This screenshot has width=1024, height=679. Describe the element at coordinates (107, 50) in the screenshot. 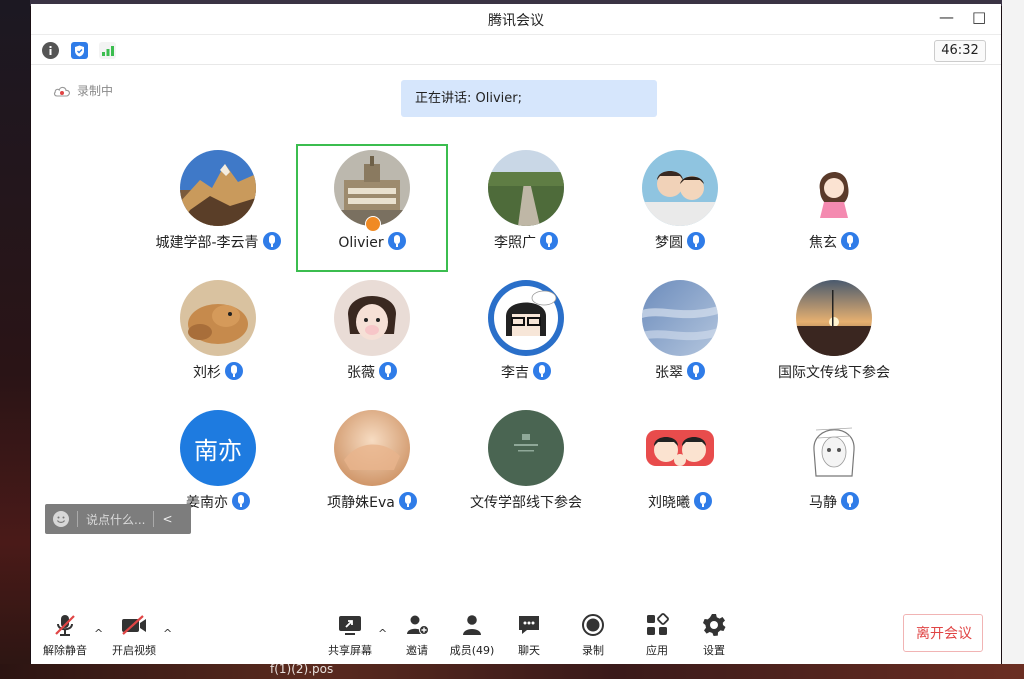

I see `signal-icon` at that location.